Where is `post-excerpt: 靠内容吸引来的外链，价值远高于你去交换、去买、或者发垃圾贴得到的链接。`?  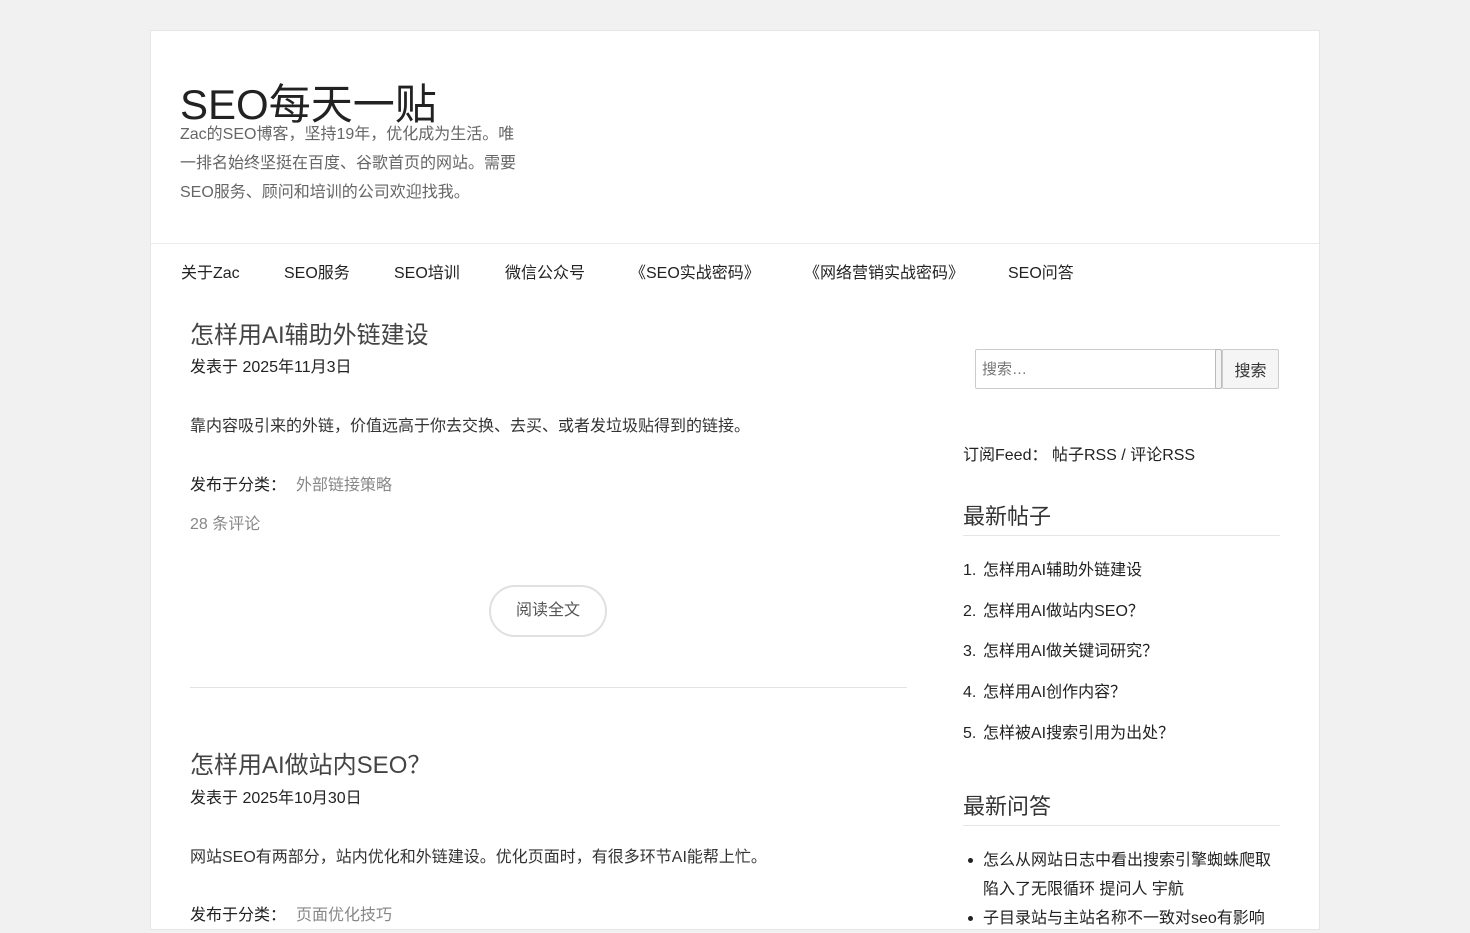
post-excerpt: 靠内容吸引来的外链，价值远高于你去交换、去买、或者发垃圾贴得到的链接。 is located at coordinates (470, 426).